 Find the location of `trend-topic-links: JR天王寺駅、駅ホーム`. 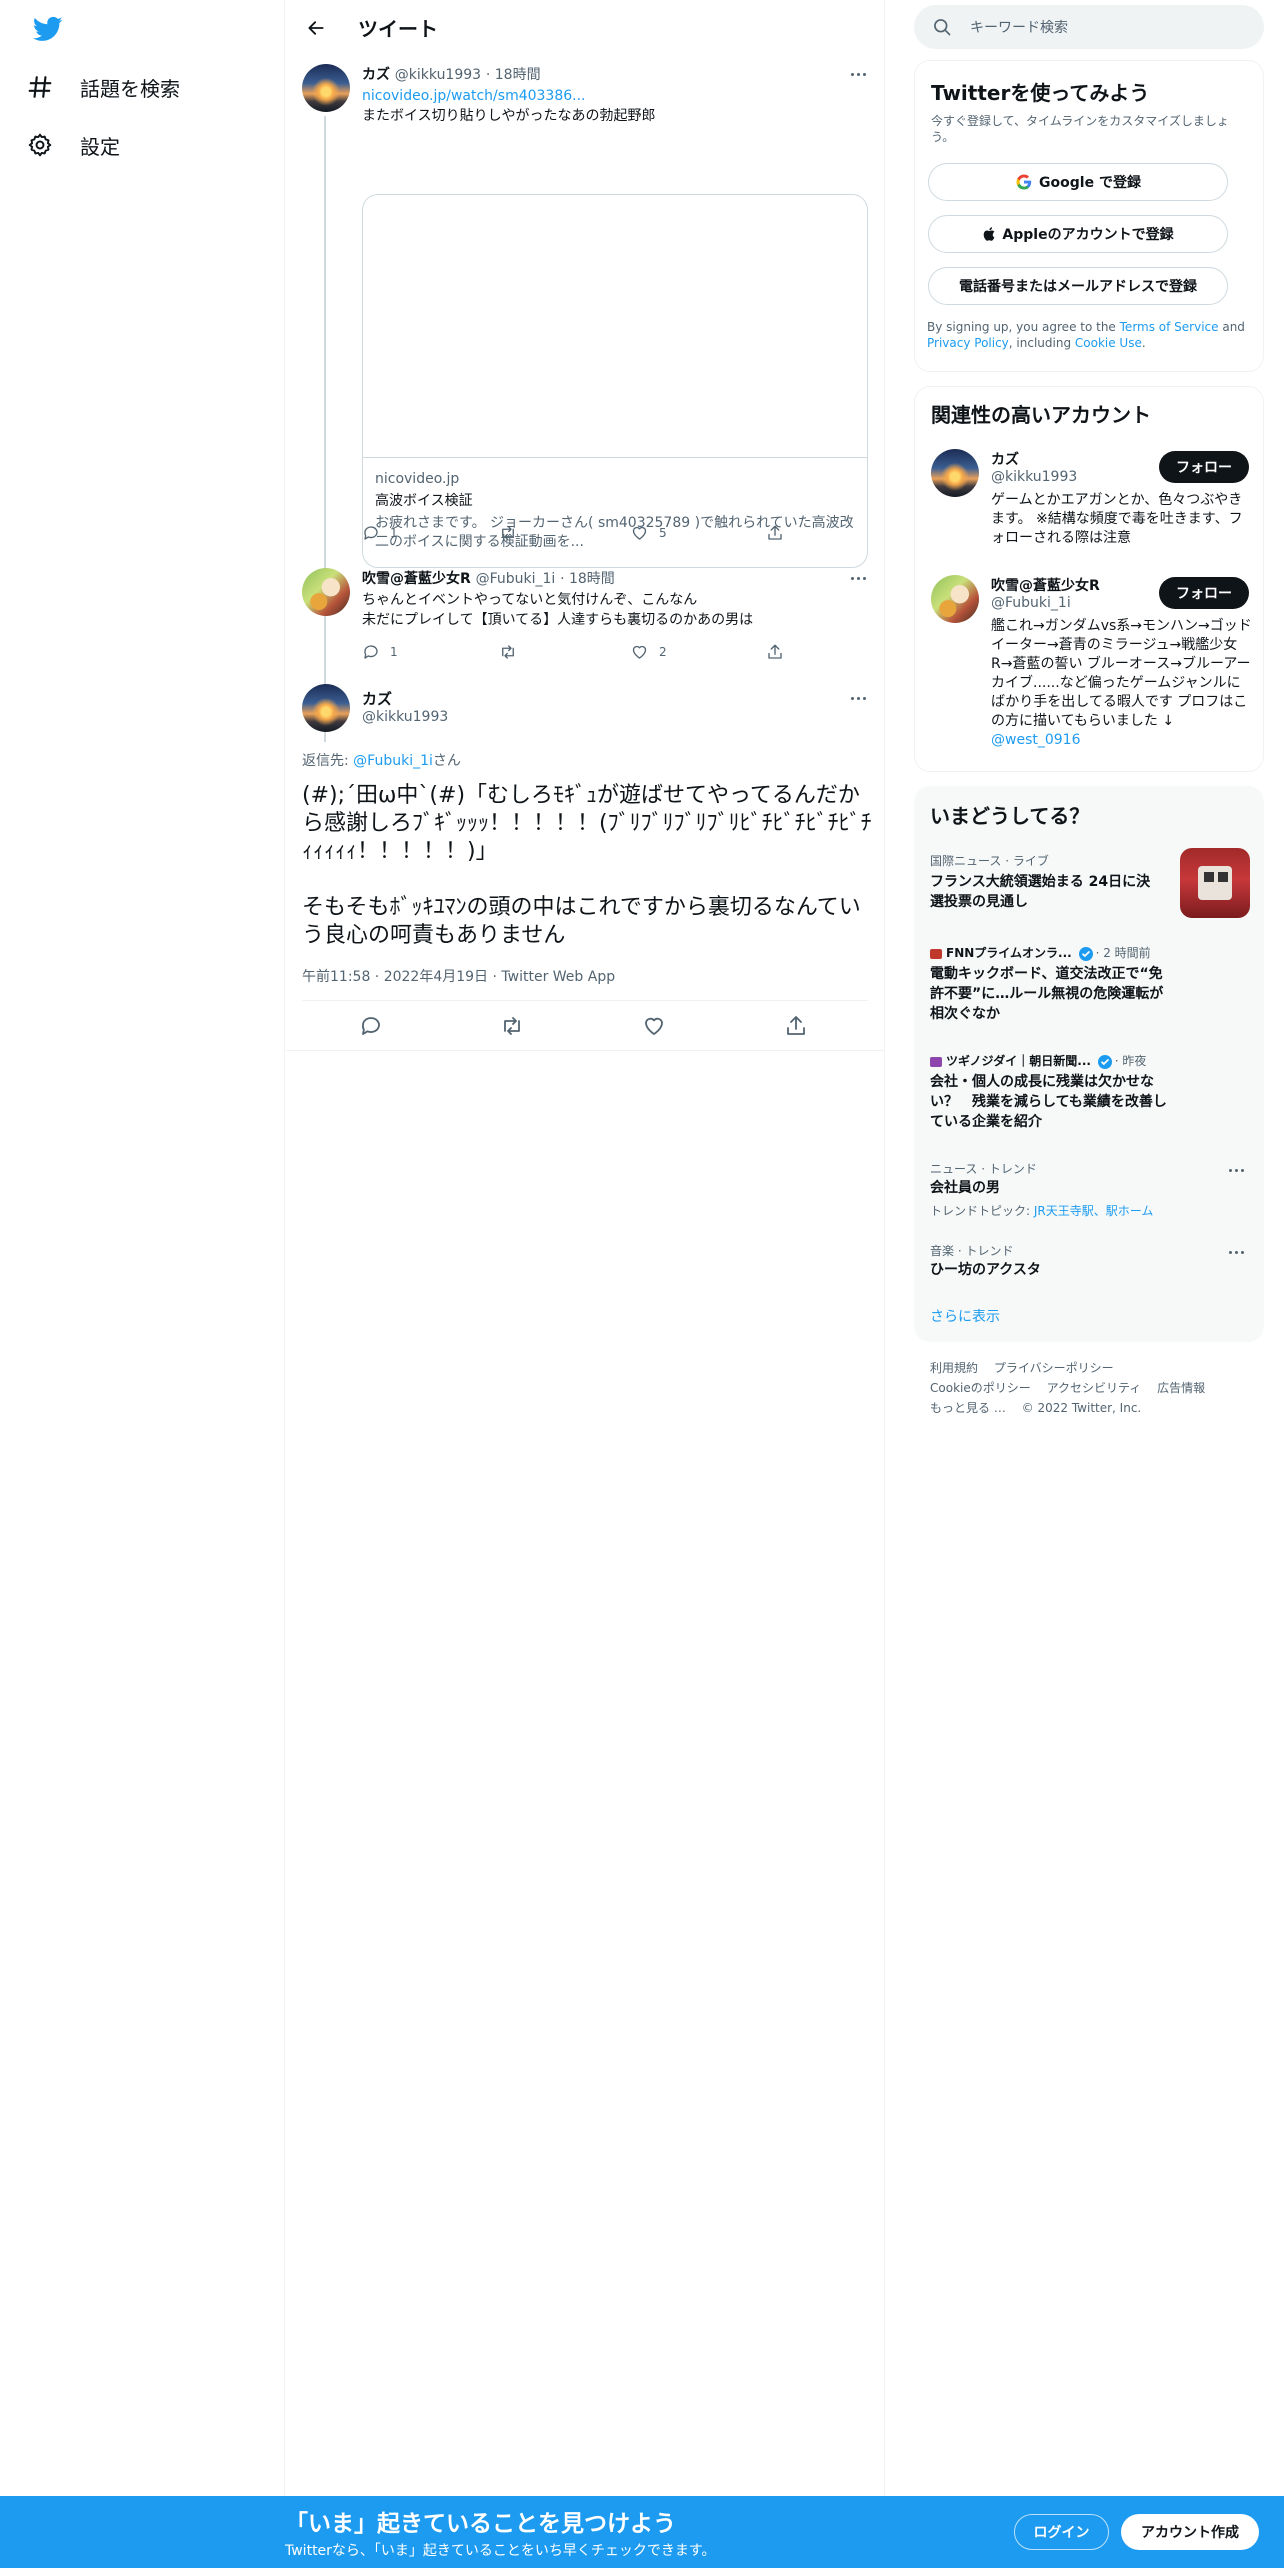

trend-topic-links: JR天王寺駅、駅ホーム is located at coordinates (1094, 1211).